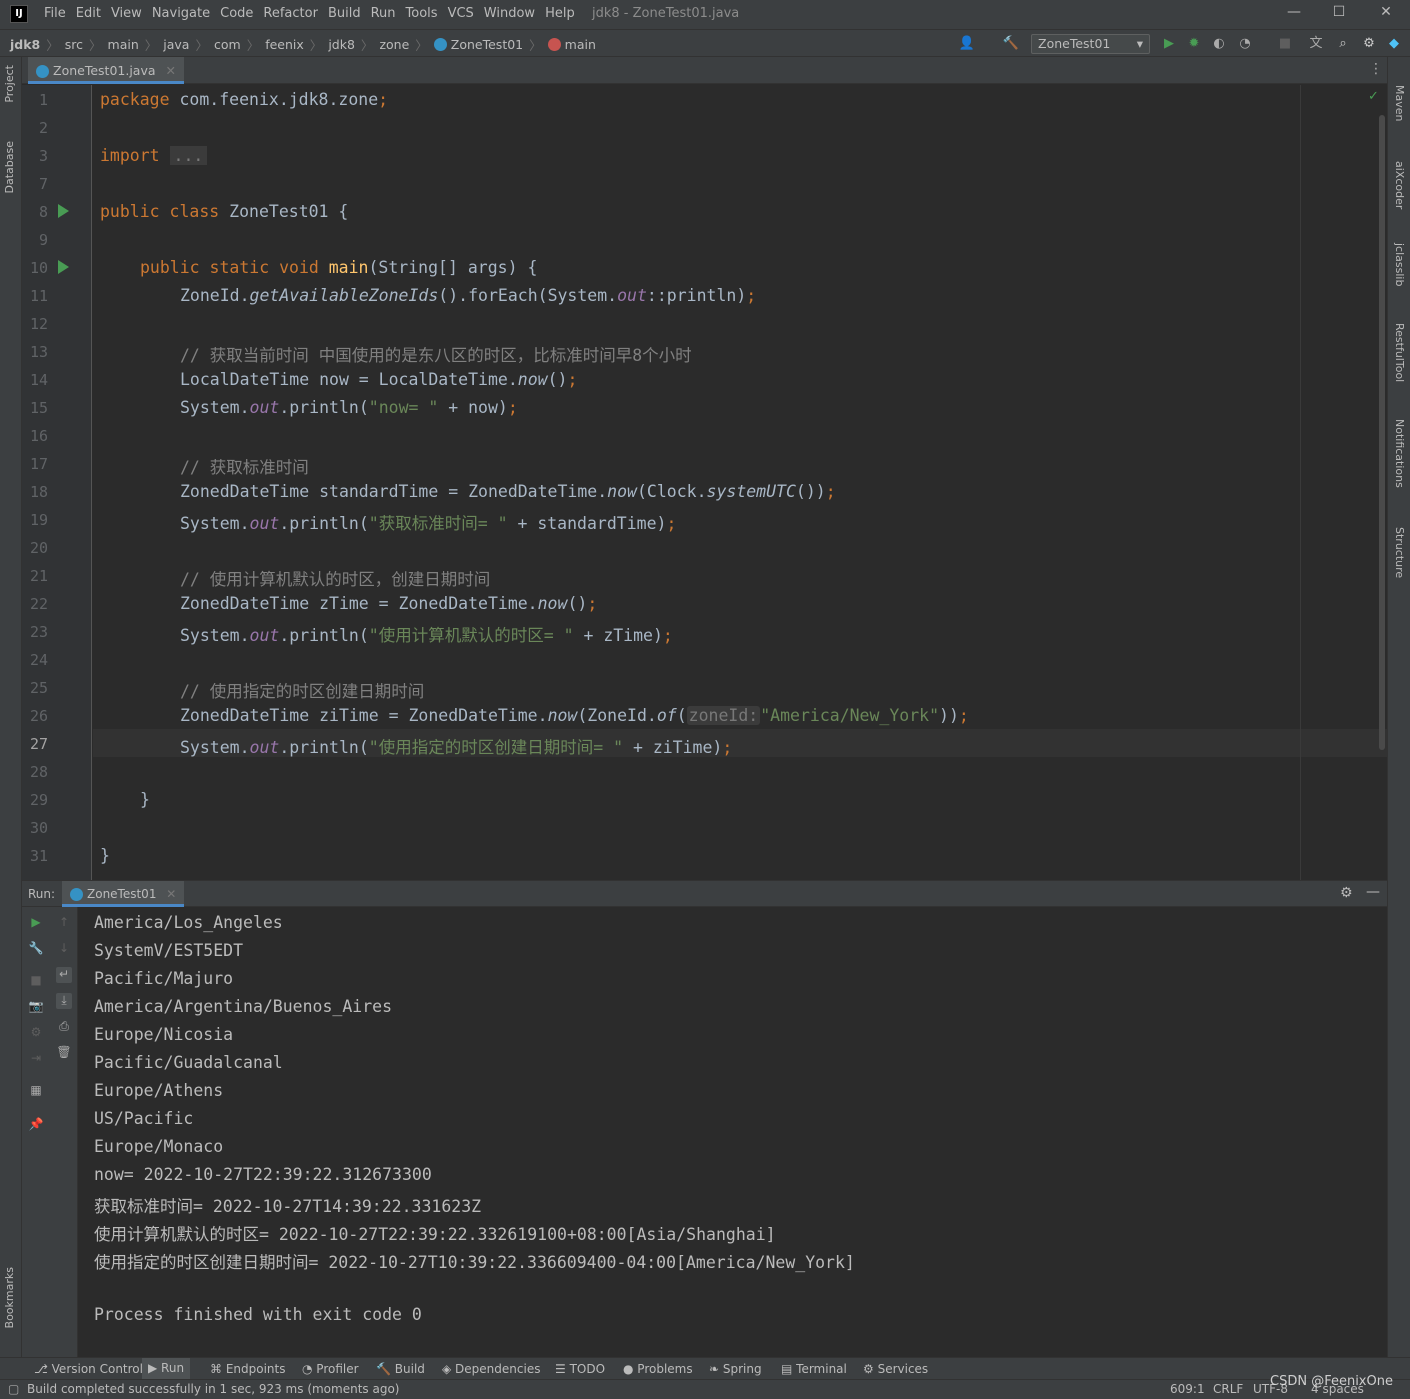 This screenshot has height=1399, width=1410. Describe the element at coordinates (36, 1059) in the screenshot. I see `exit-icon: ⇥` at that location.